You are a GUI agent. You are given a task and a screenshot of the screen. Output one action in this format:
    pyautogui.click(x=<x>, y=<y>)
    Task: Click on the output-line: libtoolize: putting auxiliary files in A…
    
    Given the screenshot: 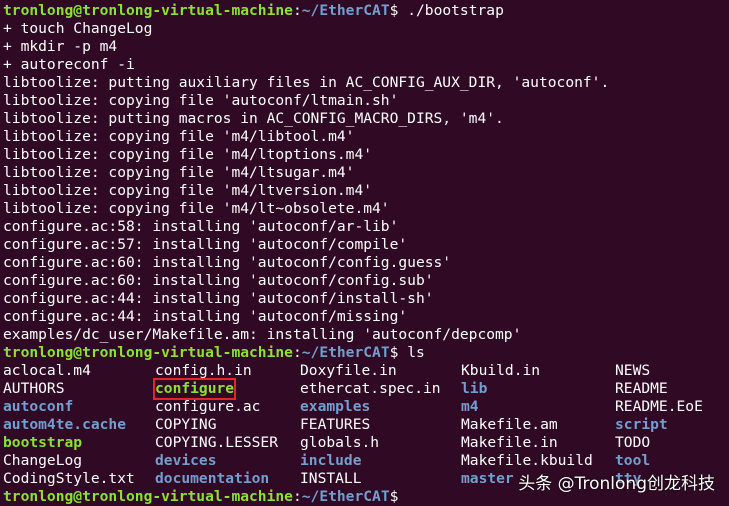 What is the action you would take?
    pyautogui.click(x=306, y=82)
    